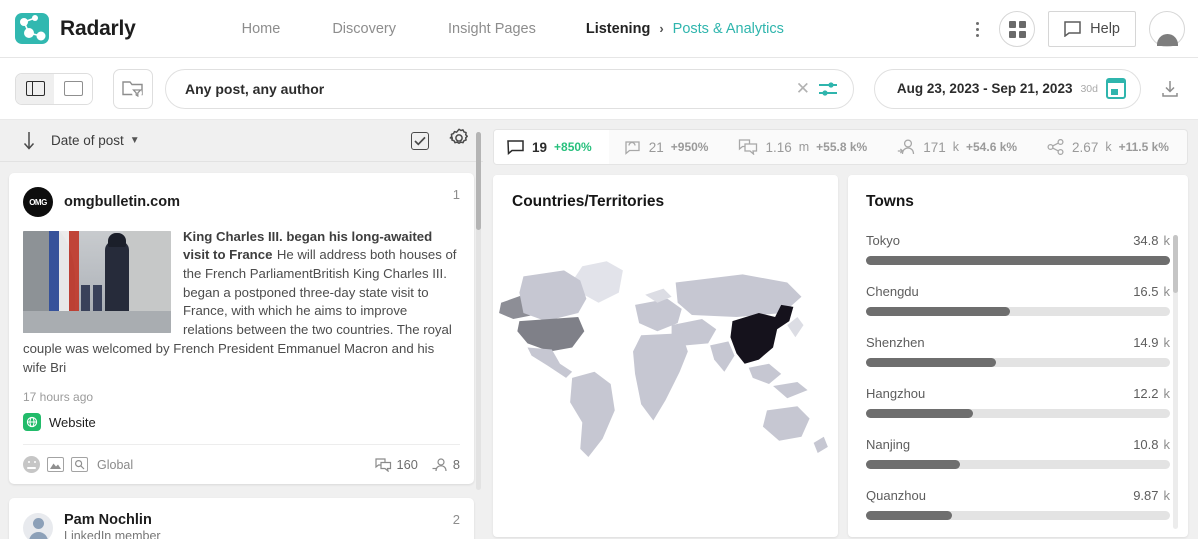  What do you see at coordinates (68, 28) in the screenshot?
I see `brand-logo-area: Radarly` at bounding box center [68, 28].